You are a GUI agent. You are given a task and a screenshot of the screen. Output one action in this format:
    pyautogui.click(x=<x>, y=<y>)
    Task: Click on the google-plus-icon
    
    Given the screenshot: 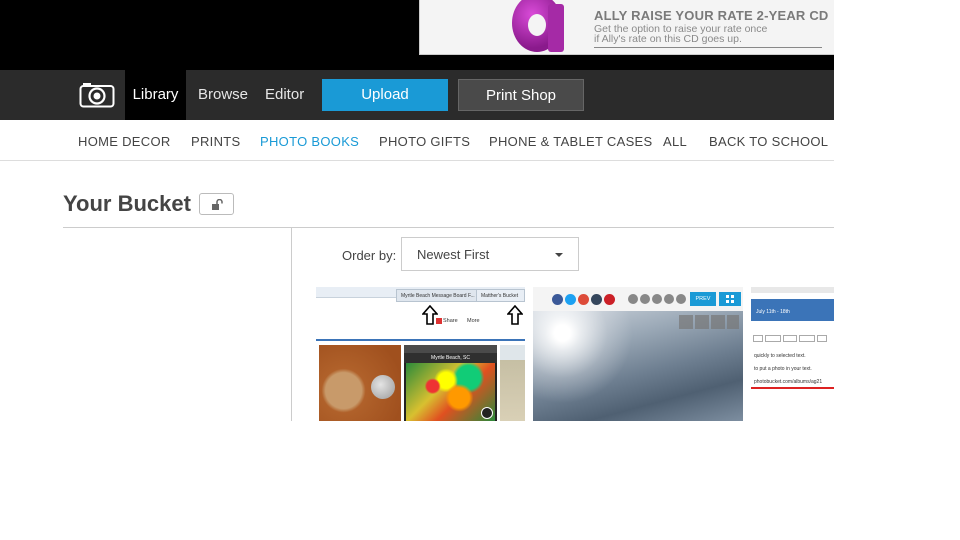 What is the action you would take?
    pyautogui.click(x=583, y=299)
    